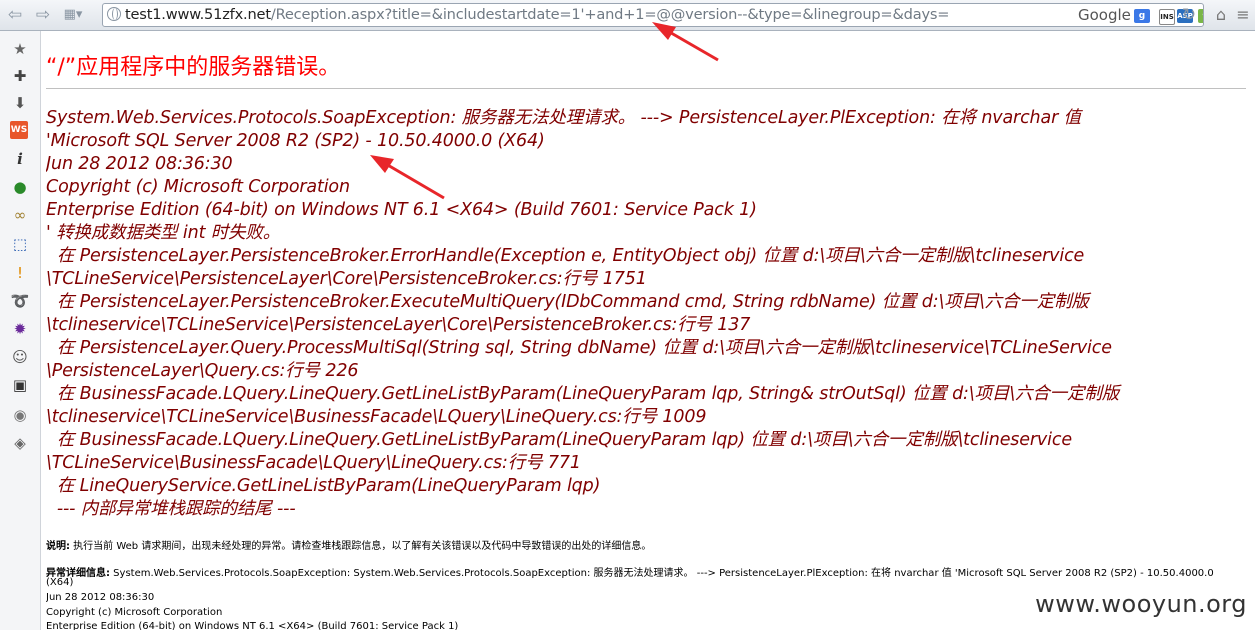 This screenshot has height=630, width=1255. What do you see at coordinates (20, 357) in the screenshot?
I see `palette-icon: ☺` at bounding box center [20, 357].